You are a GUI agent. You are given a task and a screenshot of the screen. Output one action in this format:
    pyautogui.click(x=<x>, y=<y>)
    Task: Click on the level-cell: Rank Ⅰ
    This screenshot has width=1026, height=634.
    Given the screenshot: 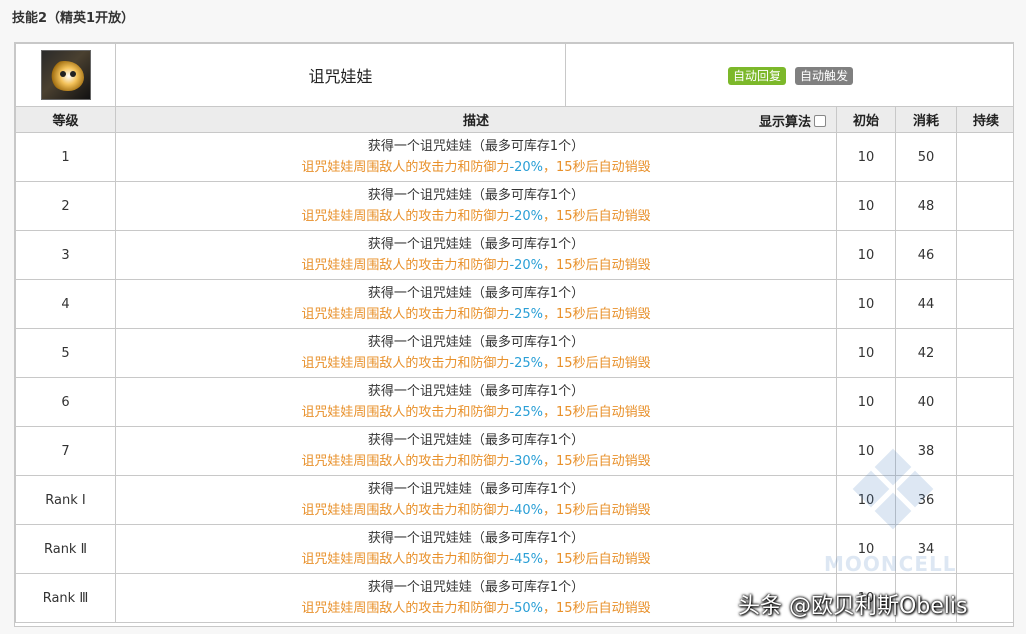 What is the action you would take?
    pyautogui.click(x=65, y=500)
    